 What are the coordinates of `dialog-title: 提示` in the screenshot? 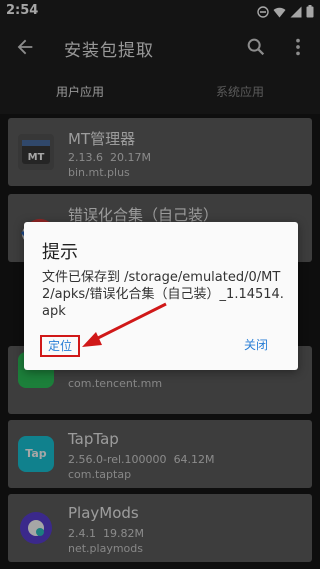 It's located at (60, 252).